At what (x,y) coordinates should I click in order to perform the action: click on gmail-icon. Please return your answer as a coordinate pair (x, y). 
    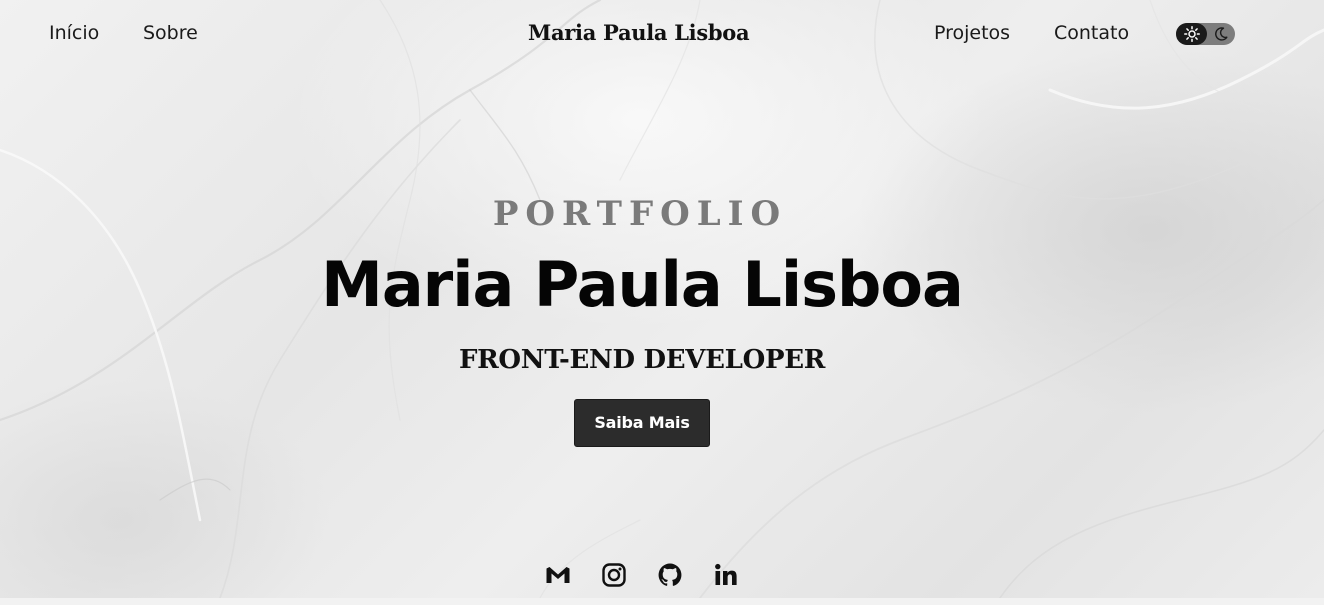
    Looking at the image, I should click on (558, 575).